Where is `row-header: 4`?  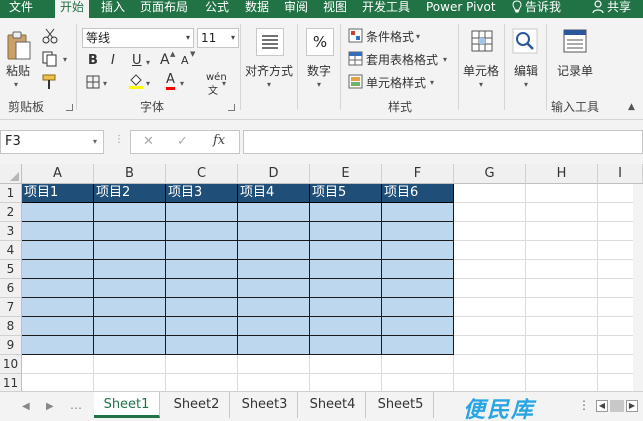
row-header: 4 is located at coordinates (11, 250).